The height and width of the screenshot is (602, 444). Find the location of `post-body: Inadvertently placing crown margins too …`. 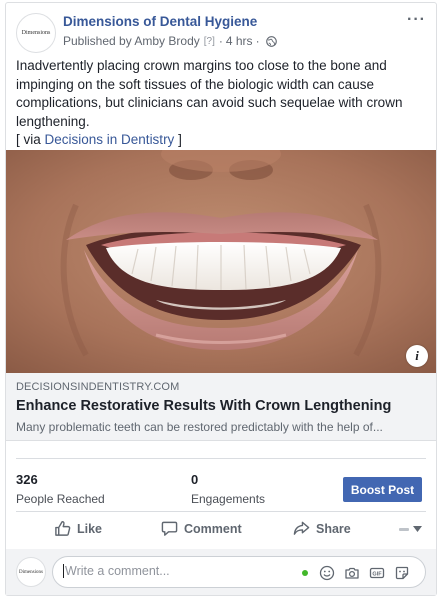

post-body: Inadvertently placing crown margins too … is located at coordinates (216, 103).